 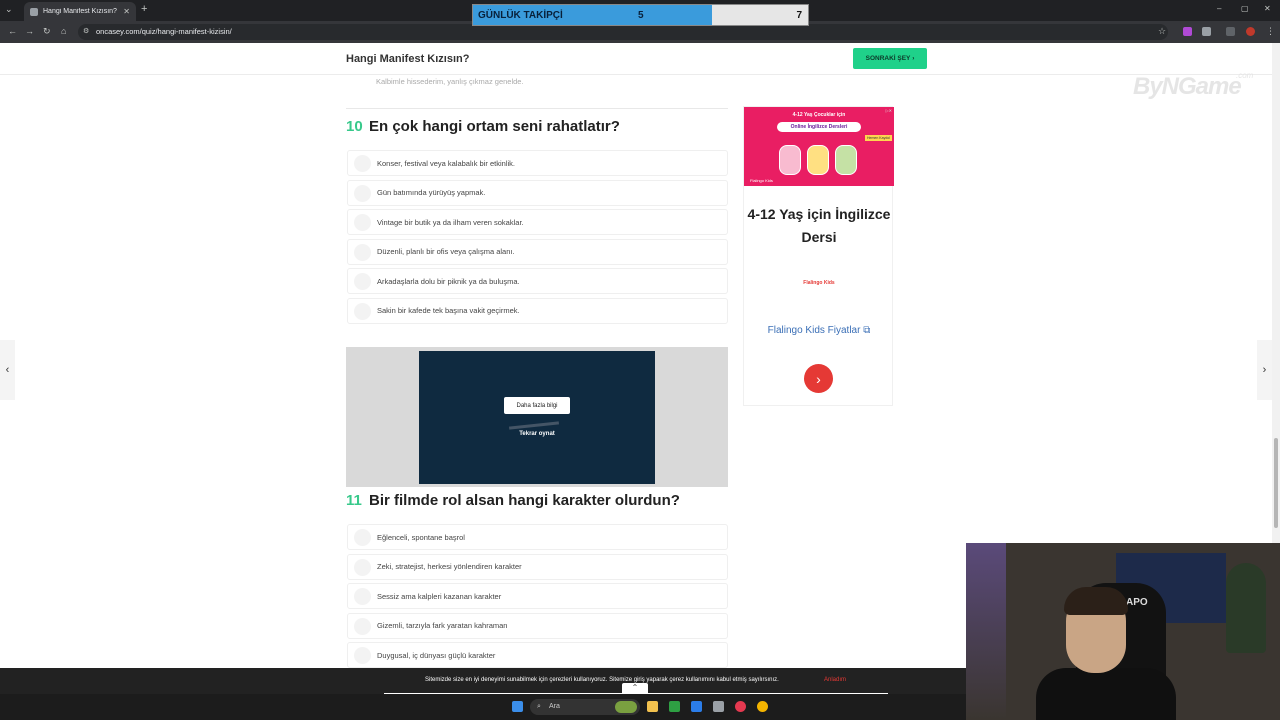 What do you see at coordinates (636, 59) in the screenshot?
I see `quiz-sticky-header: Hangi Manifest Kızısın? SONRAKİ ŞEY ›` at bounding box center [636, 59].